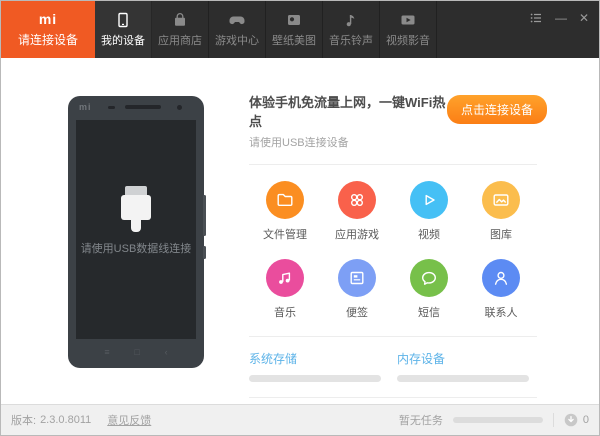 This screenshot has width=600, height=436. I want to click on note-icon, so click(357, 278).